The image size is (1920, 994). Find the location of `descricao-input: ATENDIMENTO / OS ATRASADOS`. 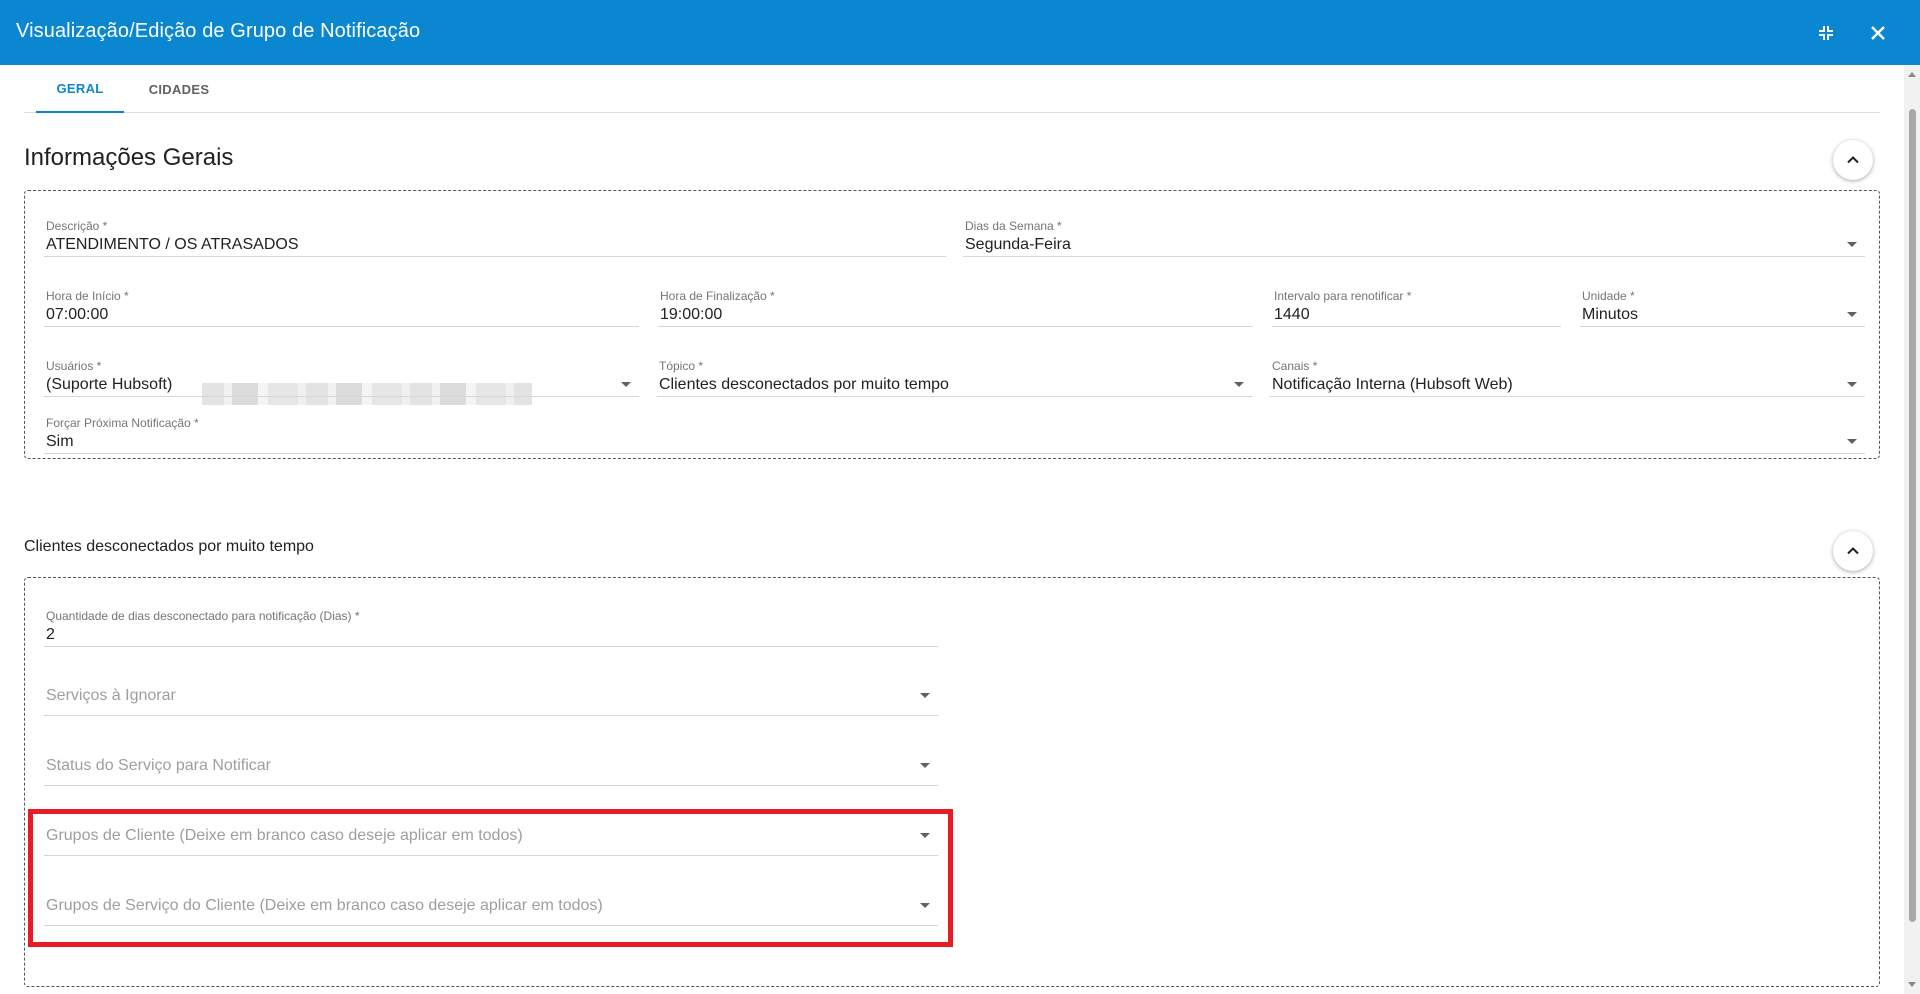

descricao-input: ATENDIMENTO / OS ATRASADOS is located at coordinates (172, 245).